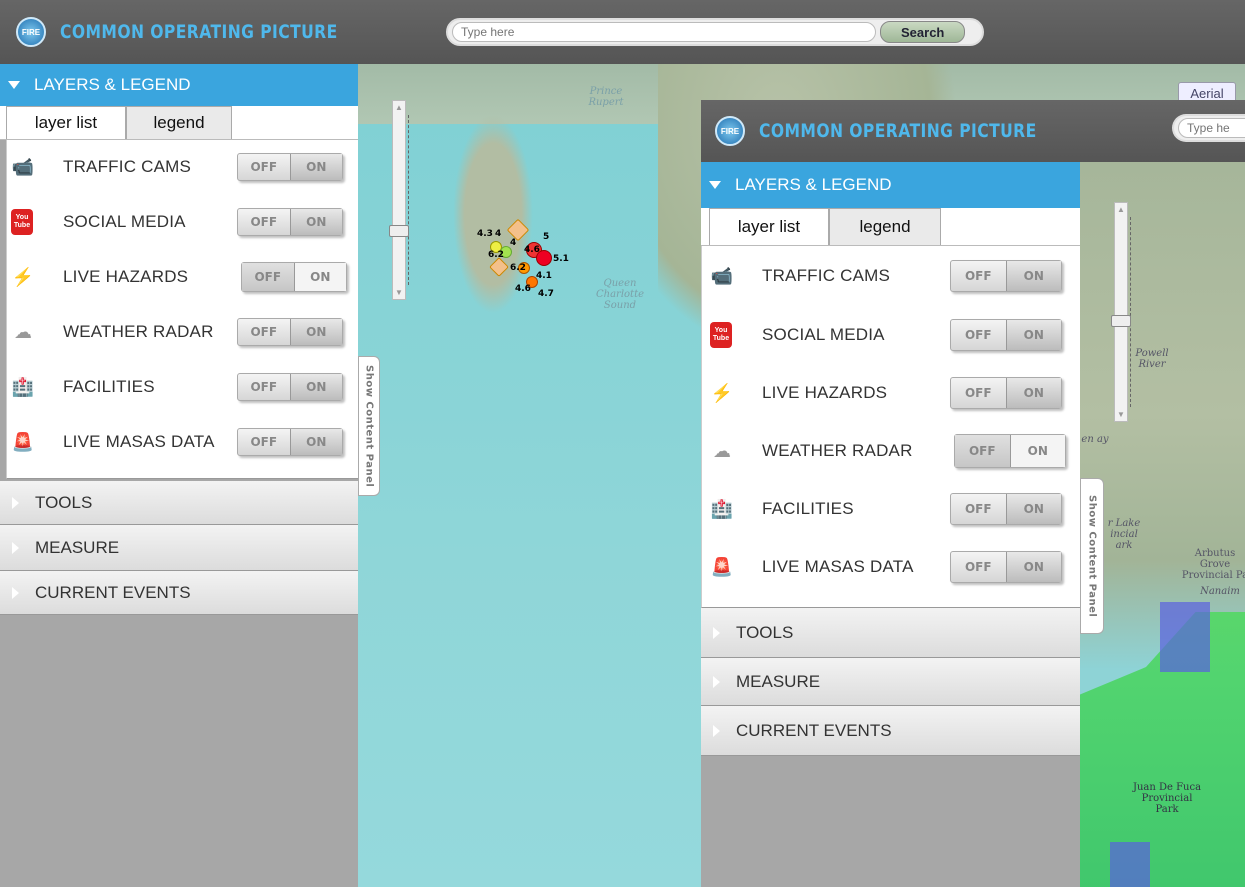  Describe the element at coordinates (1121, 312) in the screenshot. I see `front-zoom-slider: ▲ ▼` at that location.